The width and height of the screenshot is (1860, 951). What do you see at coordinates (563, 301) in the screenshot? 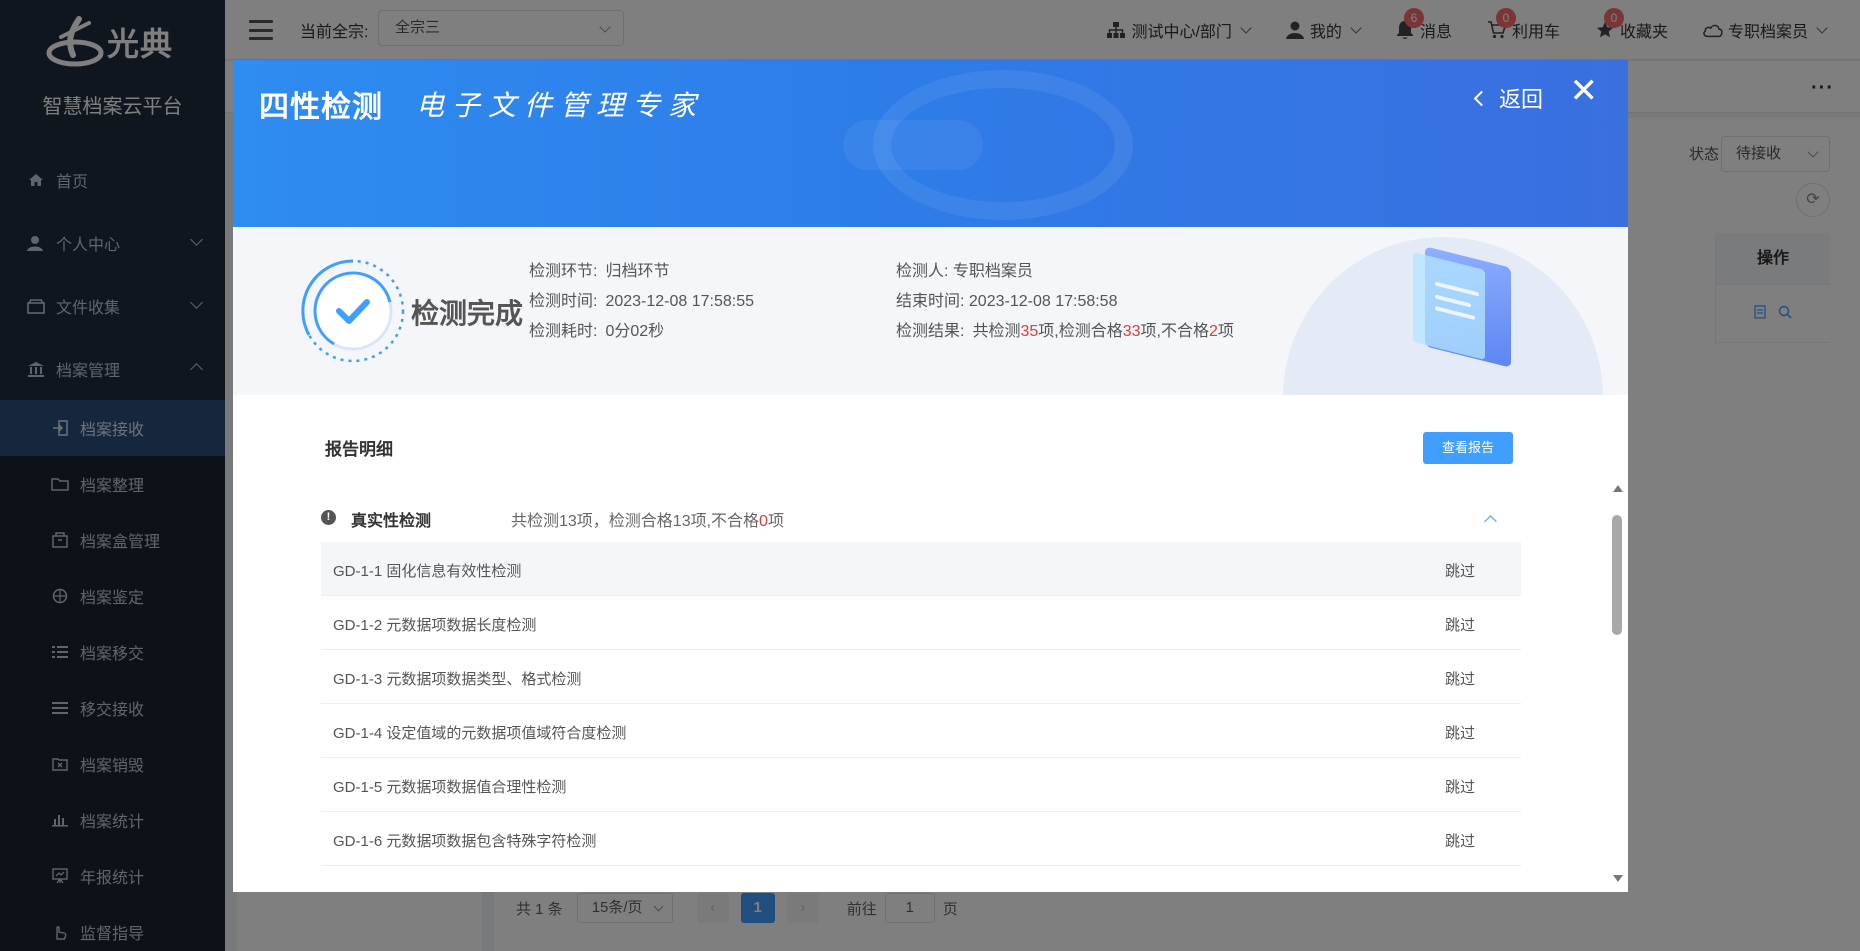
I see `time-label: 检测时间:` at bounding box center [563, 301].